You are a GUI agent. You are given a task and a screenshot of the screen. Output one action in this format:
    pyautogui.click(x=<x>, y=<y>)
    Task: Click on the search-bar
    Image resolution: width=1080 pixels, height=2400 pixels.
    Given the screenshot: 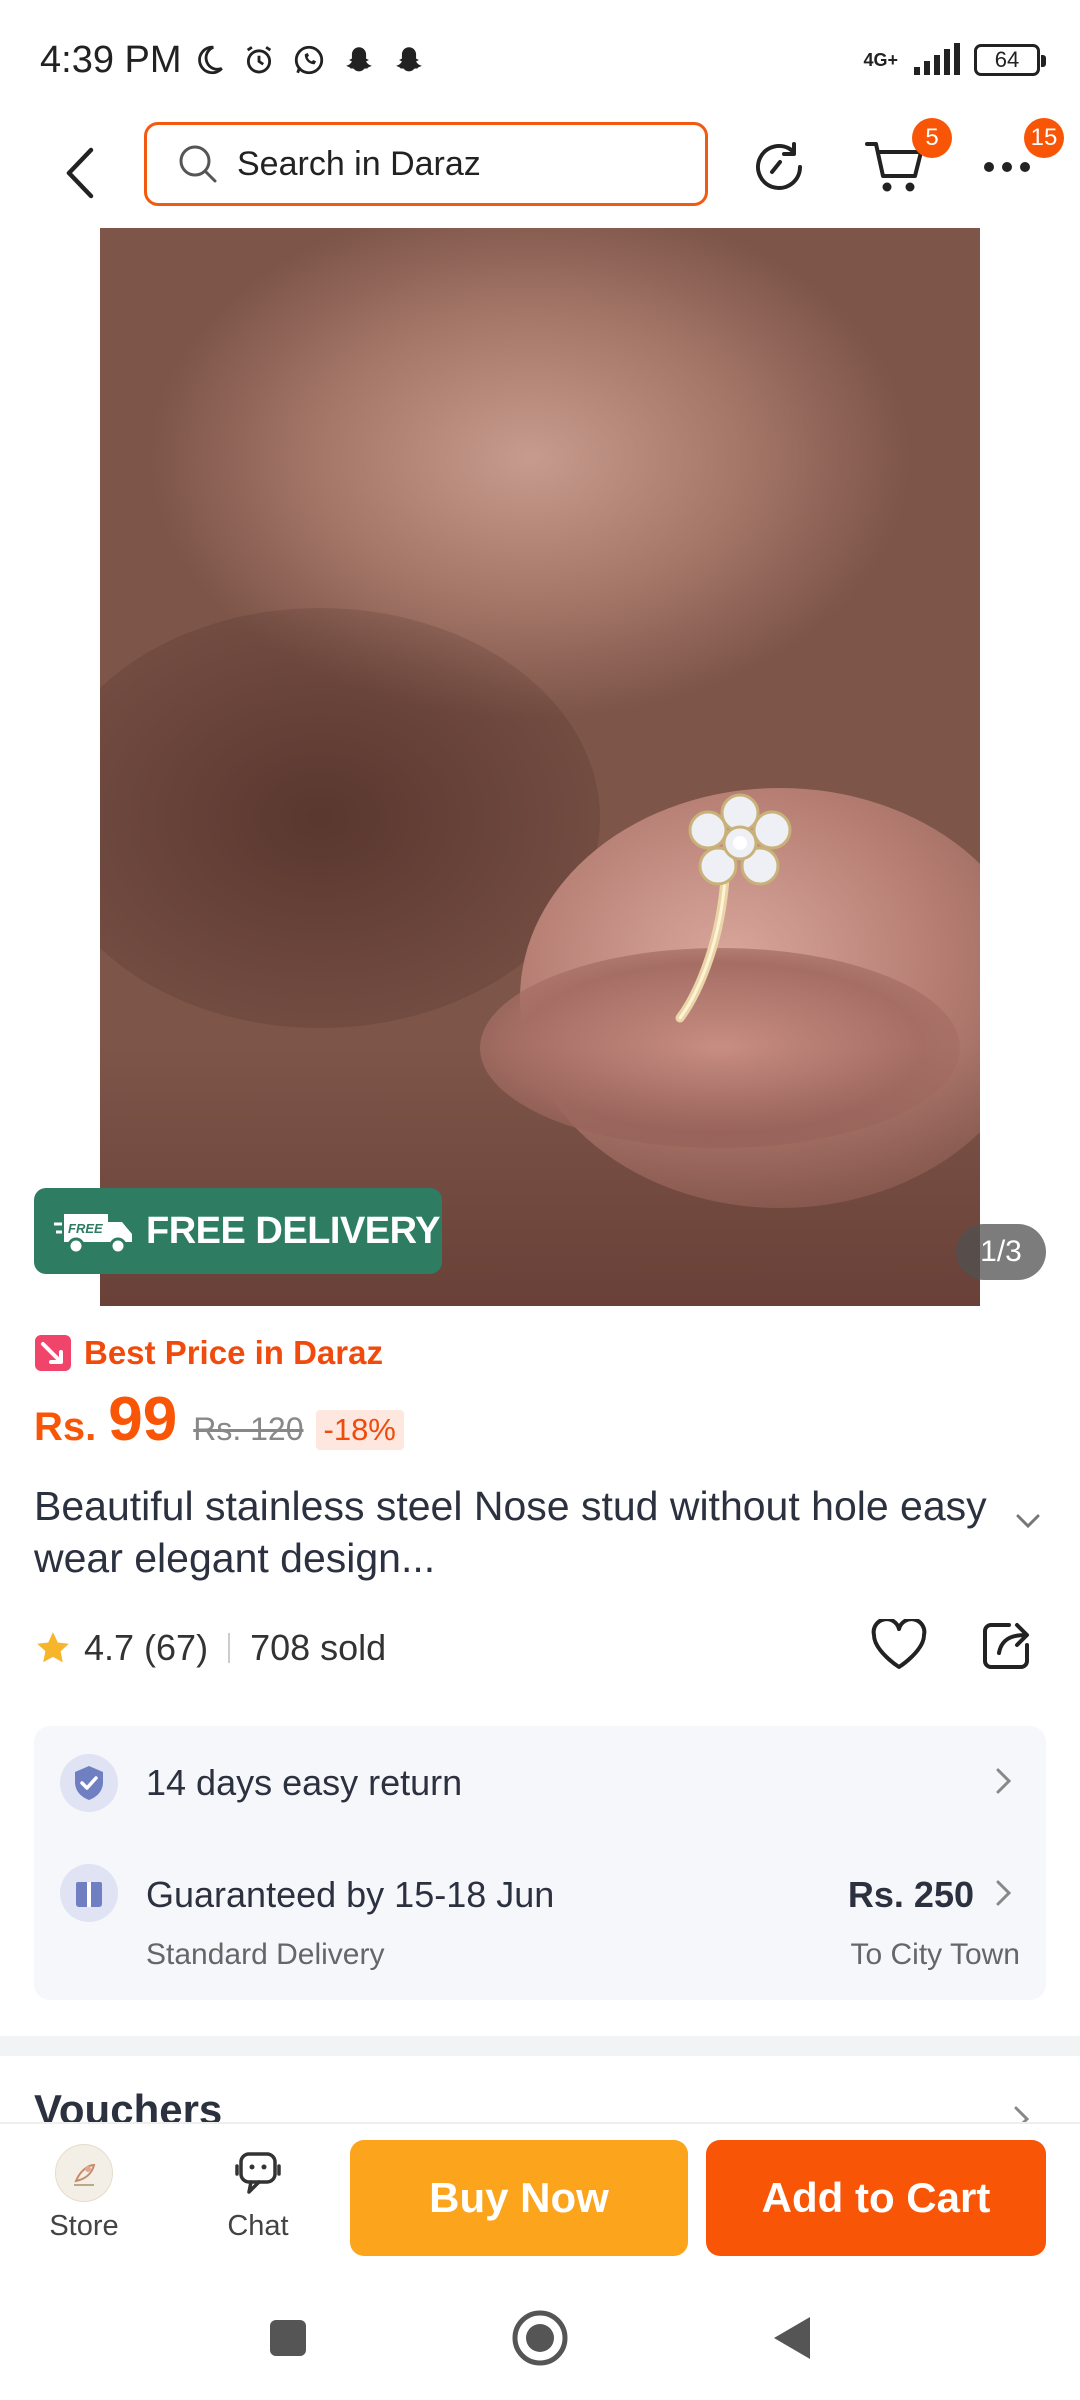 What is the action you would take?
    pyautogui.click(x=426, y=164)
    